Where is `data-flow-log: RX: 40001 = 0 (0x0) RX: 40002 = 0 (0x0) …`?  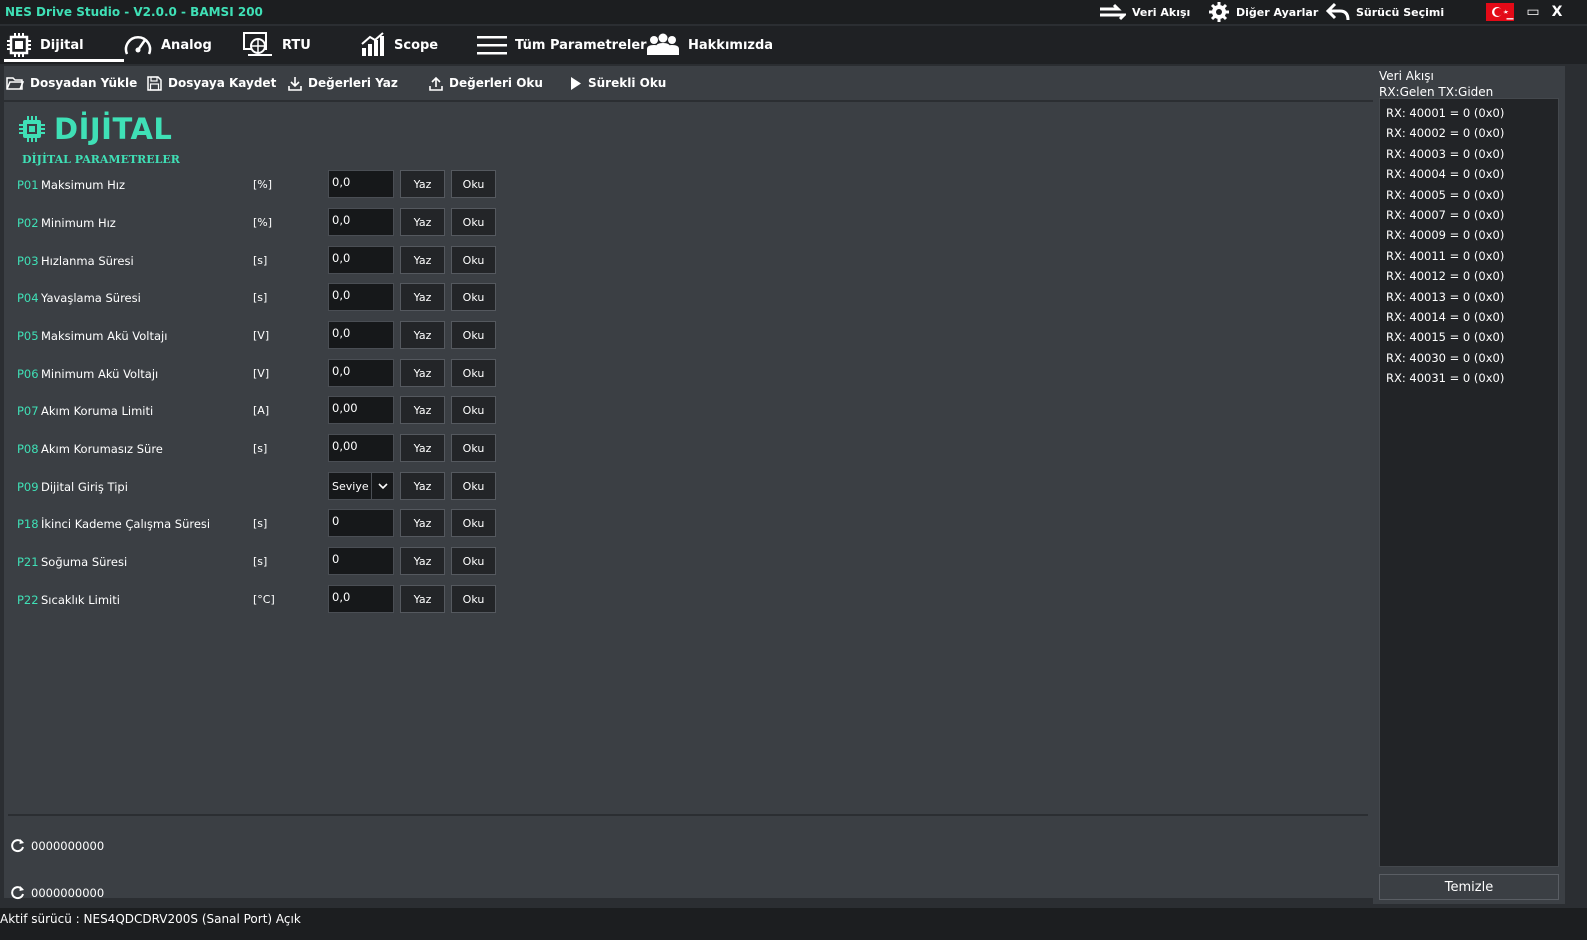
data-flow-log: RX: 40001 = 0 (0x0) RX: 40002 = 0 (0x0) … is located at coordinates (1469, 482).